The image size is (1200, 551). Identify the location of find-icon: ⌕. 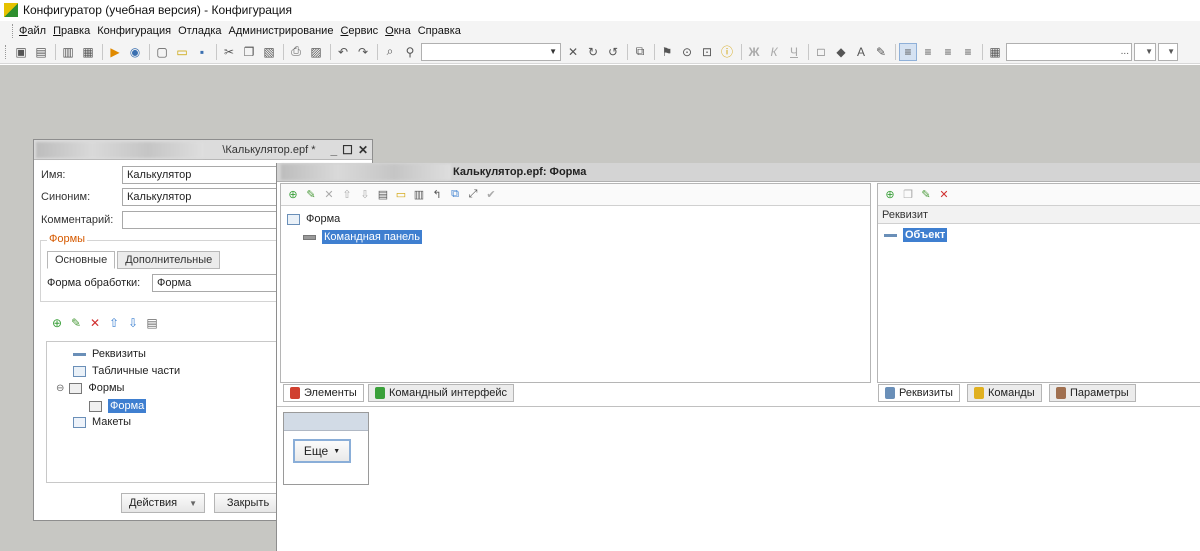
(390, 52).